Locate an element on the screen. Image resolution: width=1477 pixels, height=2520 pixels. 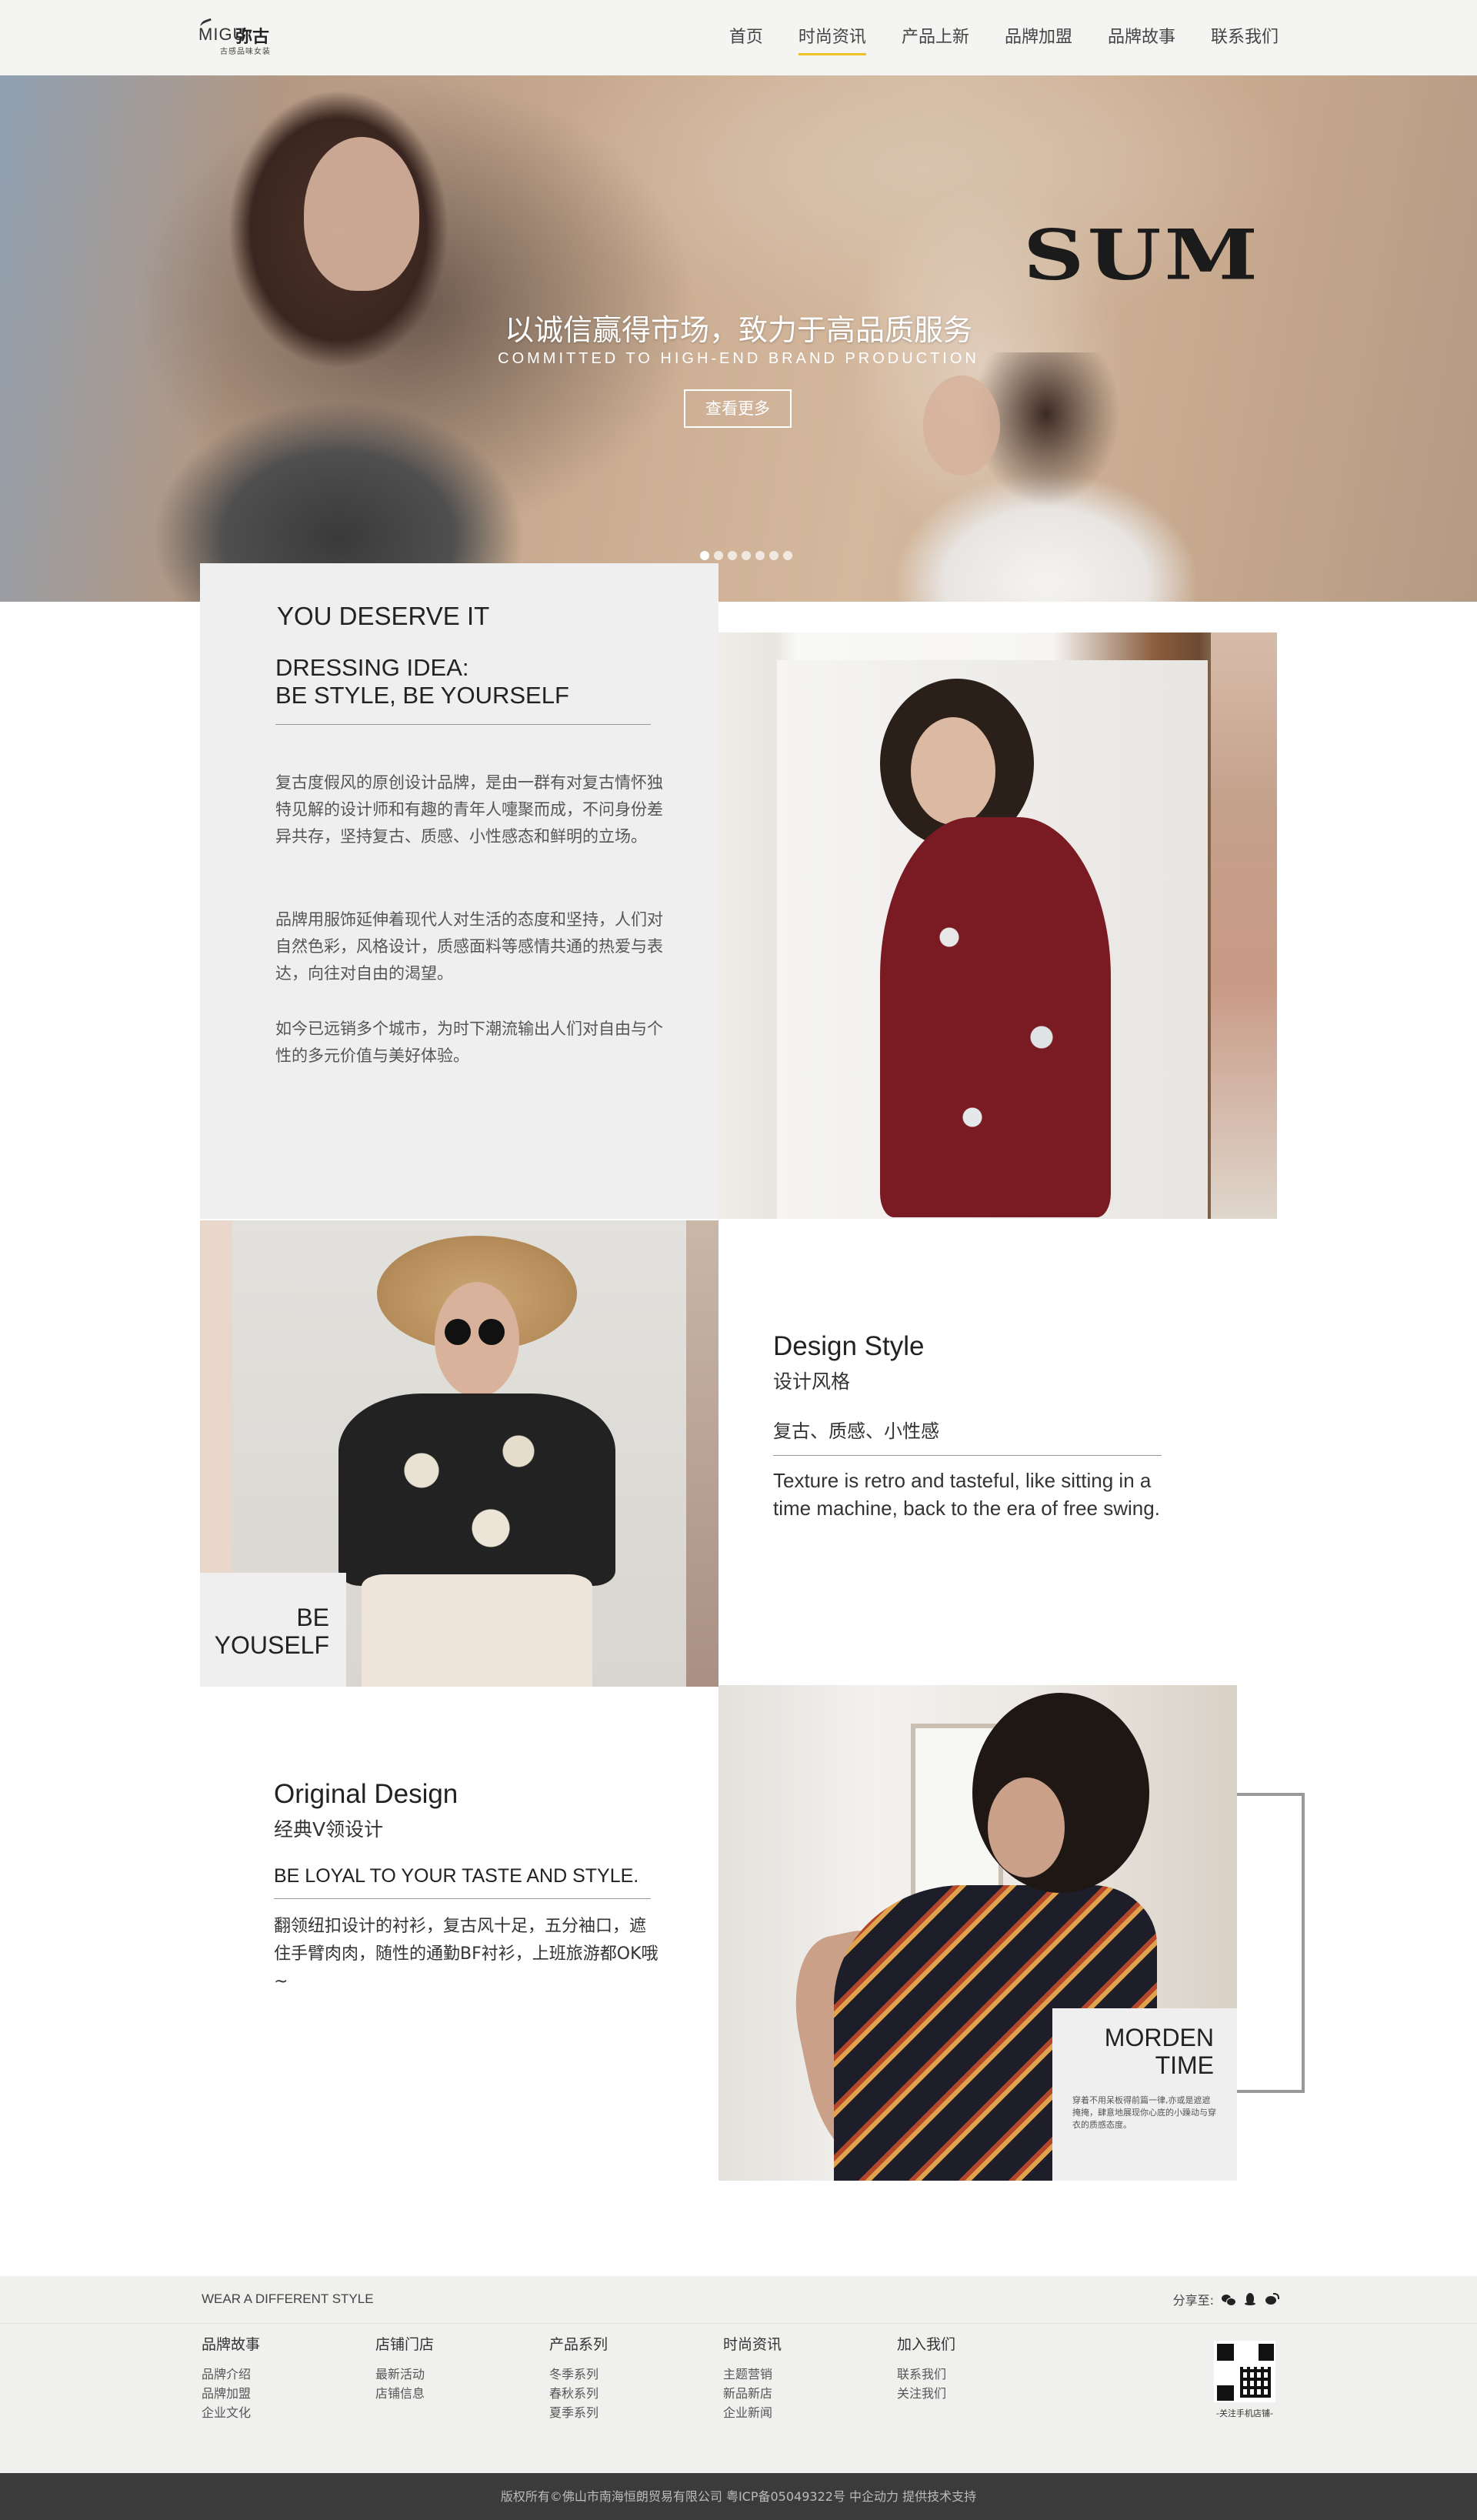
intro-paragraph-3: 如今已远销多个城市，为时下潮流输出人们对自由与个性的多元价值与美好体验。 is located at coordinates (469, 1042).